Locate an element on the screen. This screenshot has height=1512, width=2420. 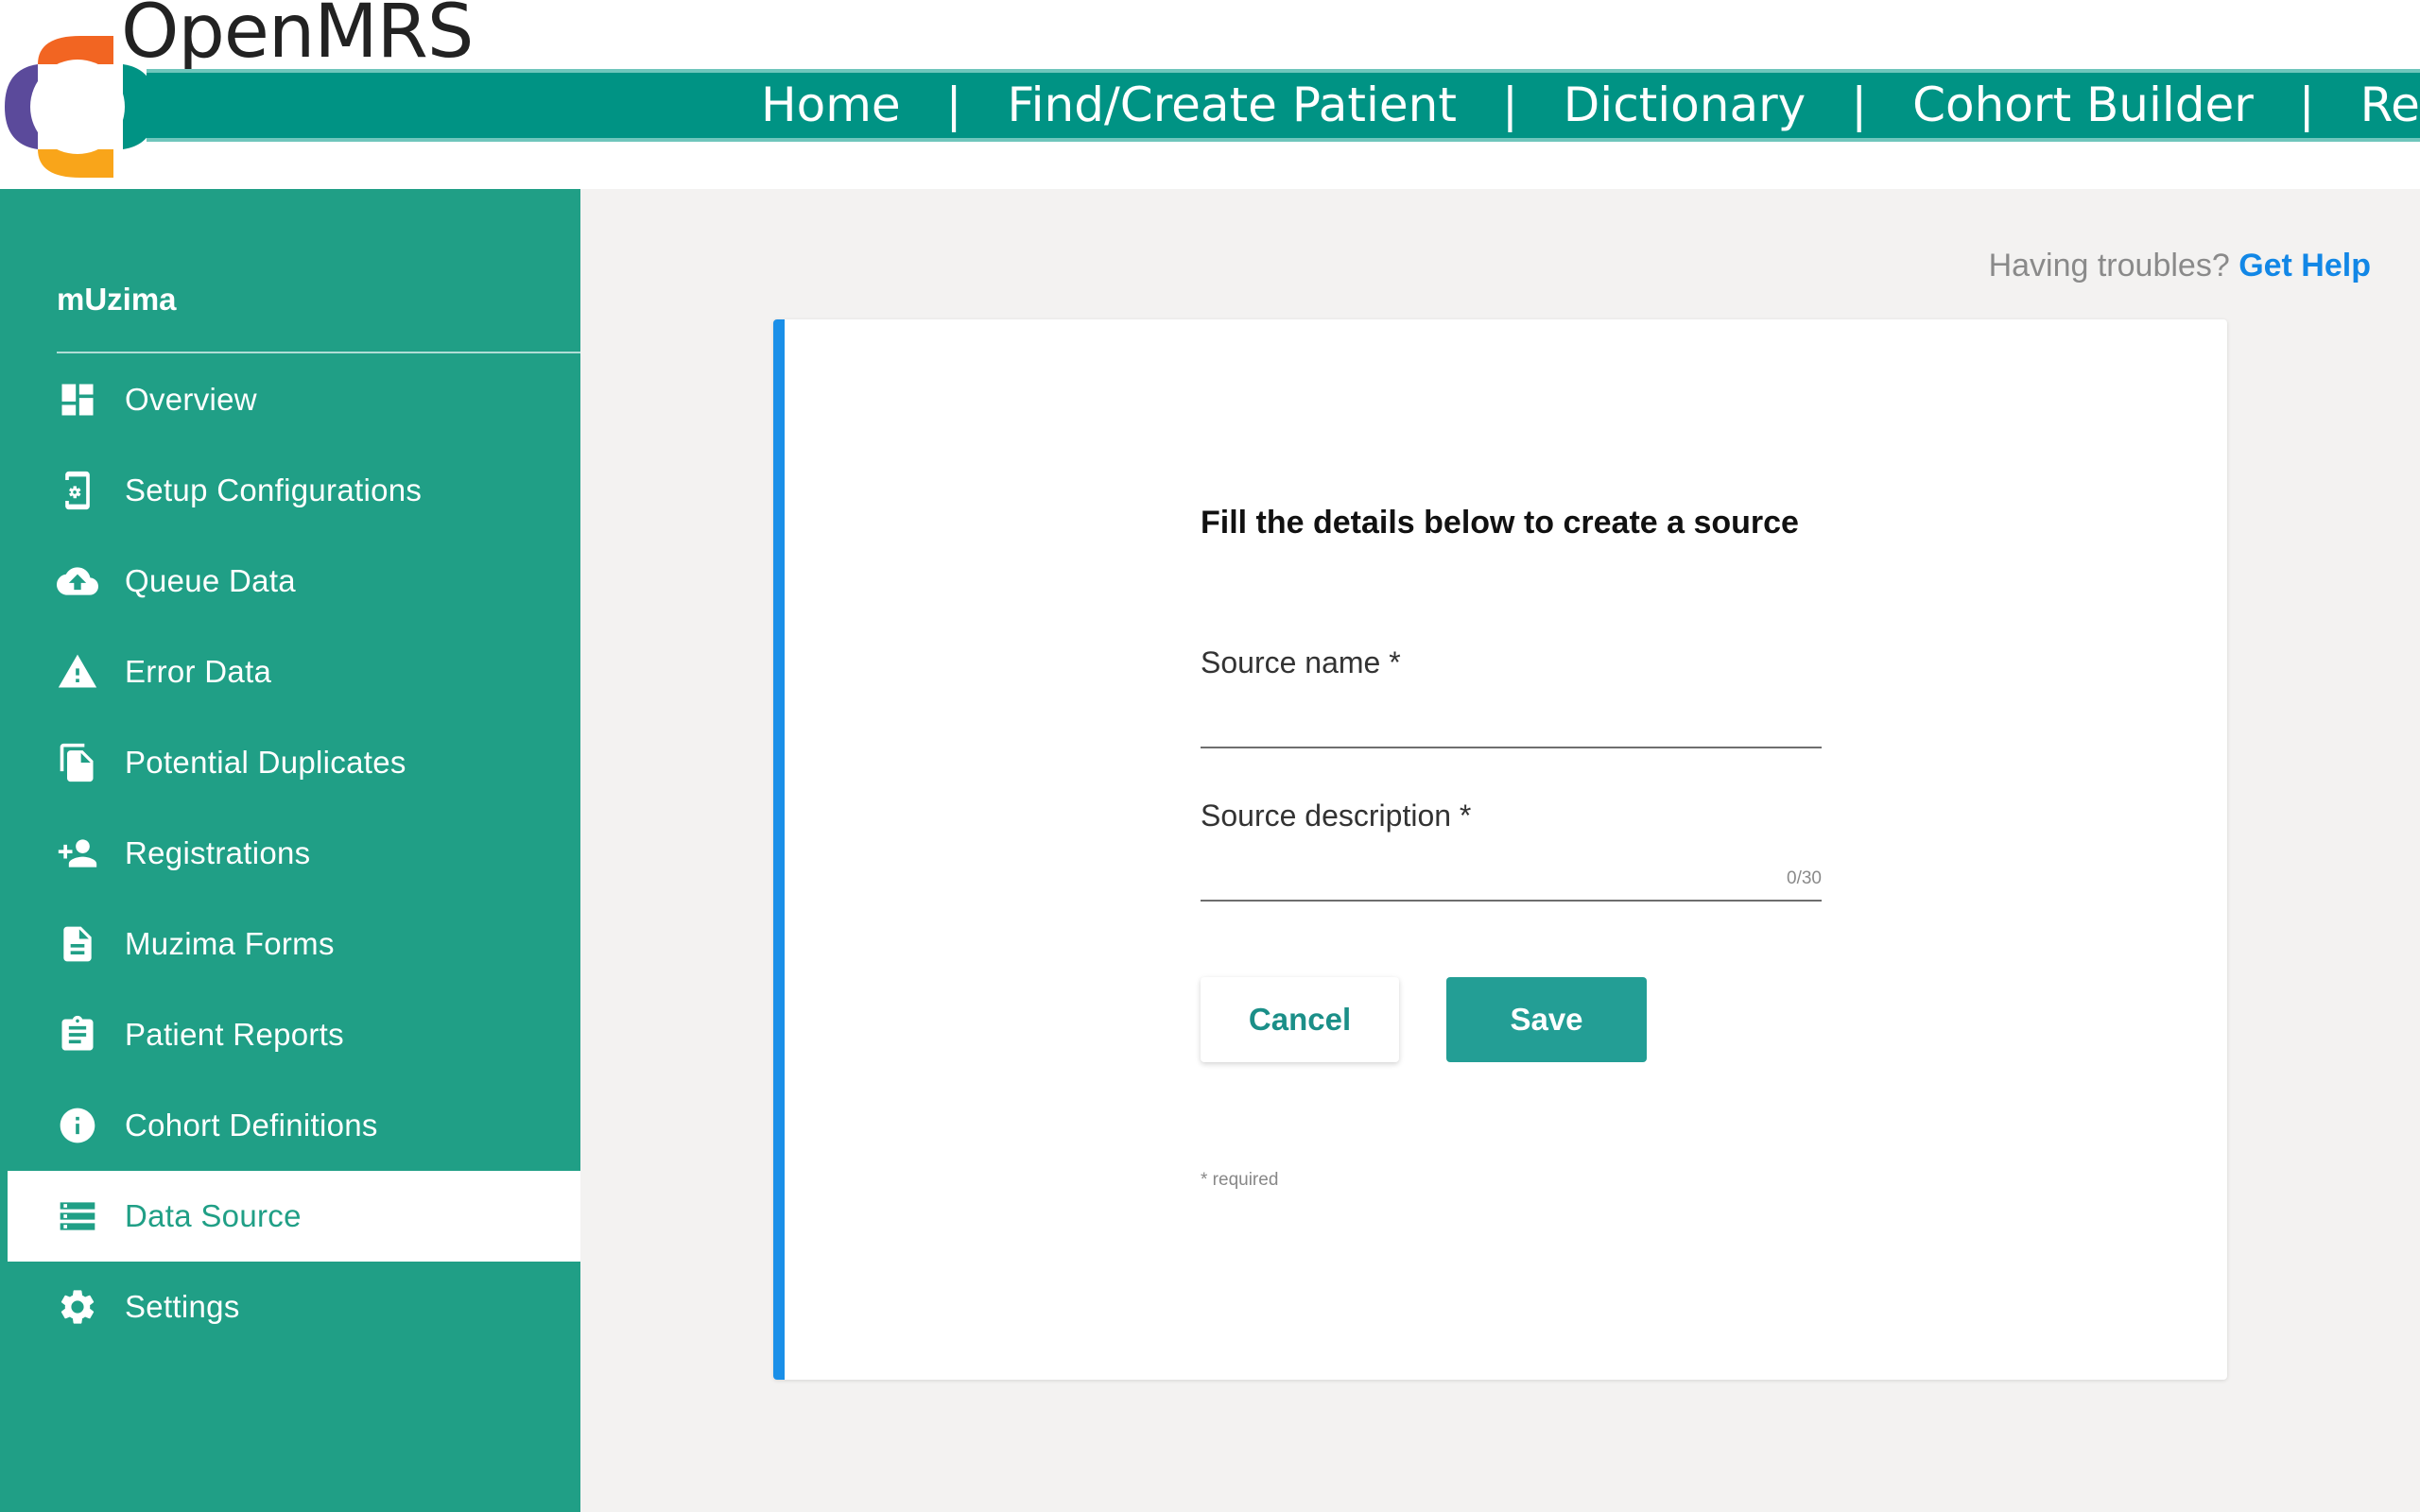
source-description-input is located at coordinates (1511, 869).